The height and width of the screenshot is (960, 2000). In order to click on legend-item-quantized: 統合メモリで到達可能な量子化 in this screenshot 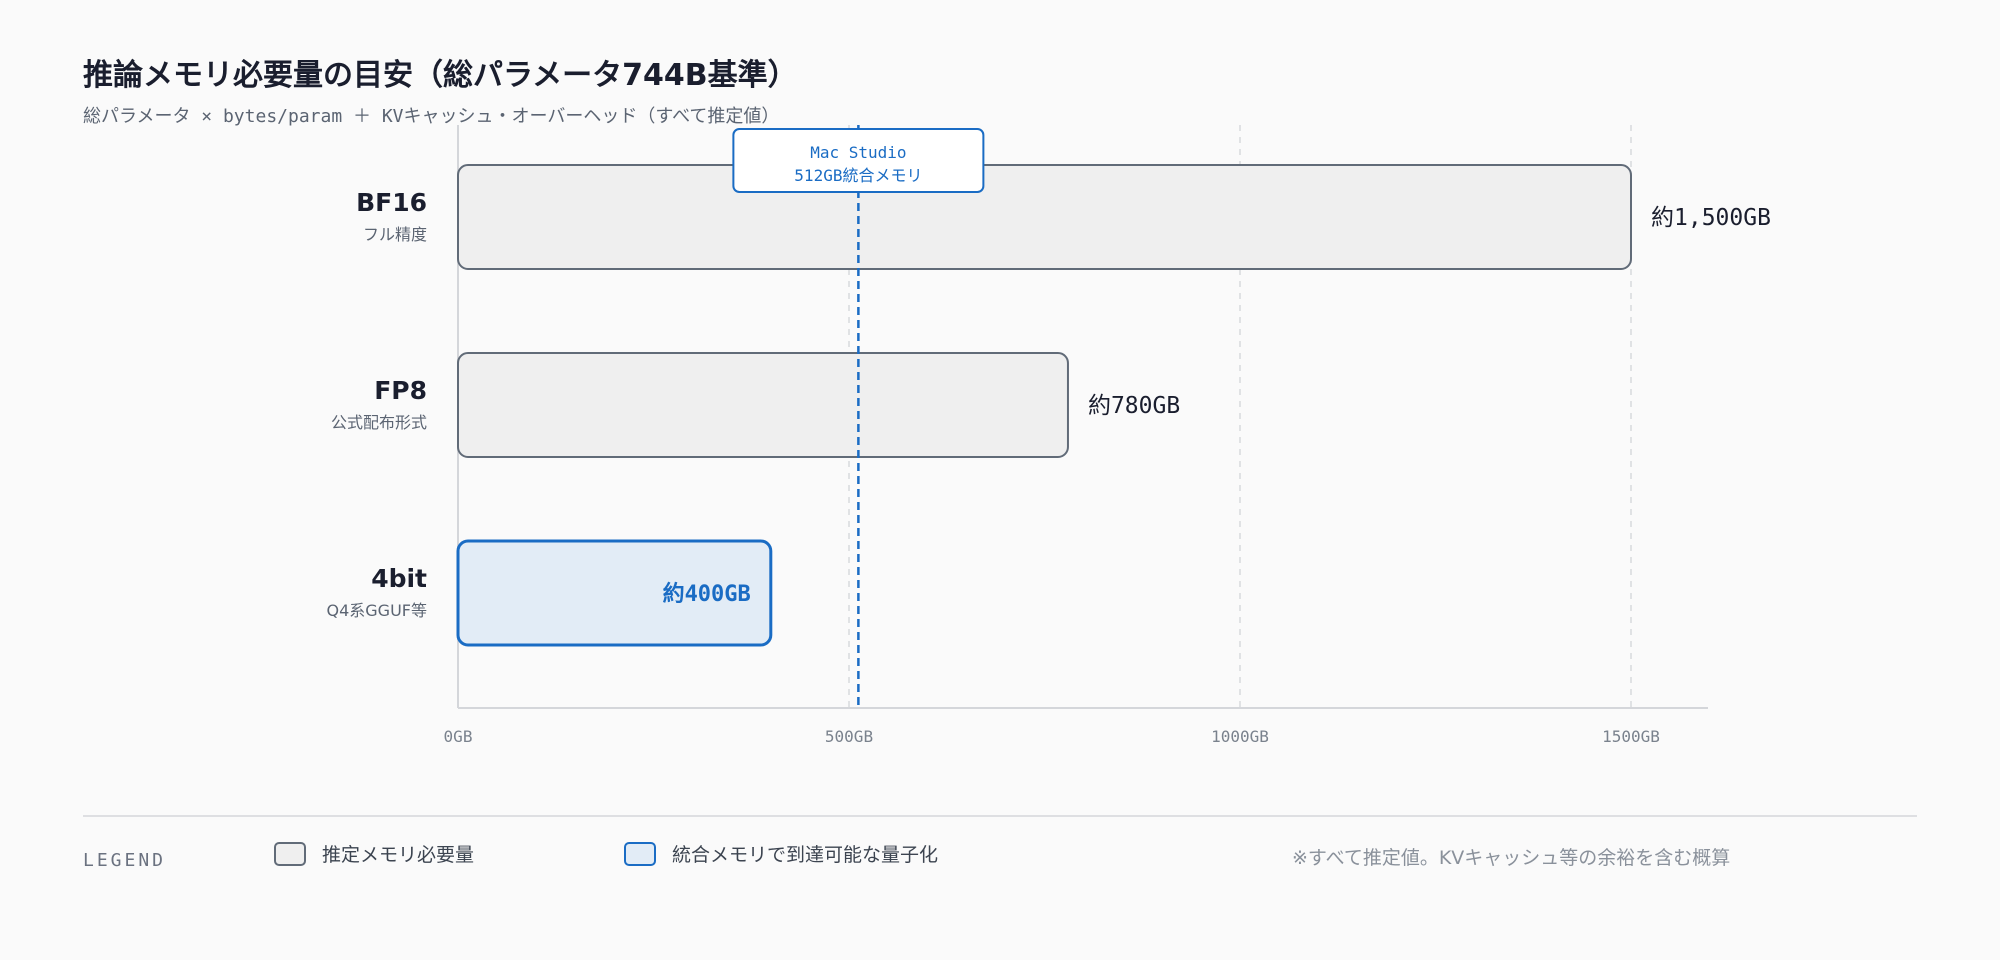, I will do `click(781, 853)`.